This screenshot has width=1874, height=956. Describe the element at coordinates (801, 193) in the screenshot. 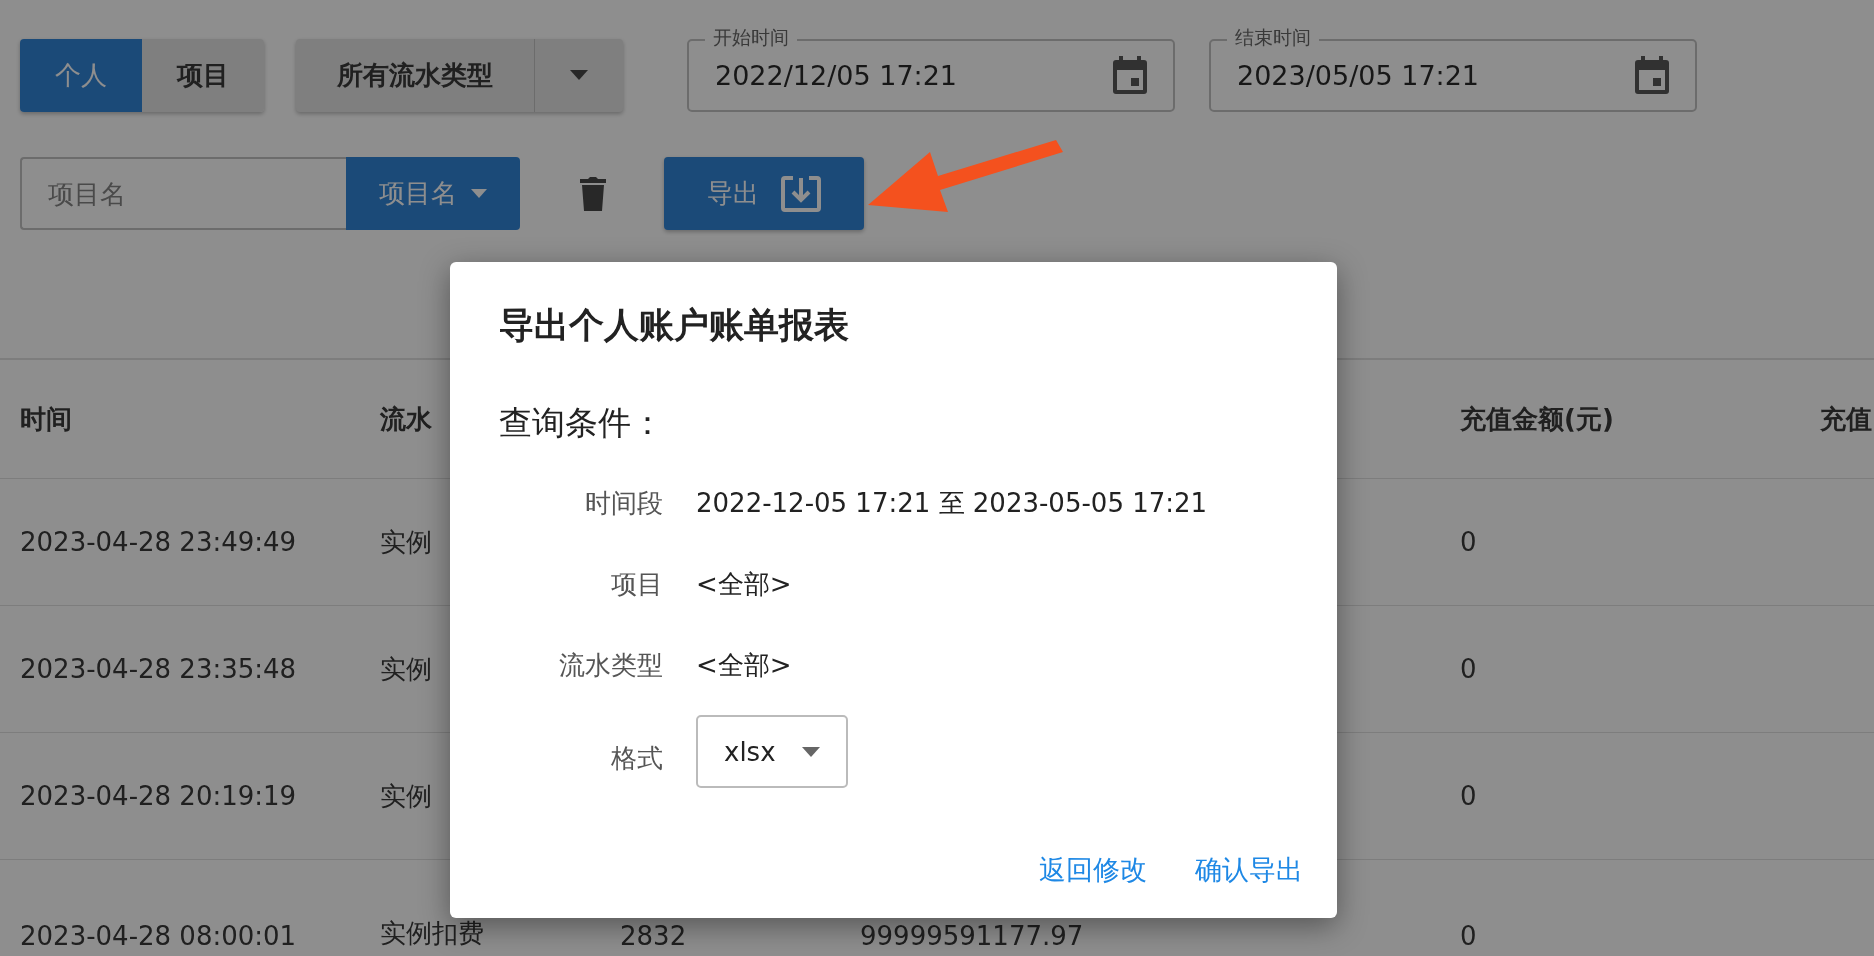

I see `download-icon` at that location.